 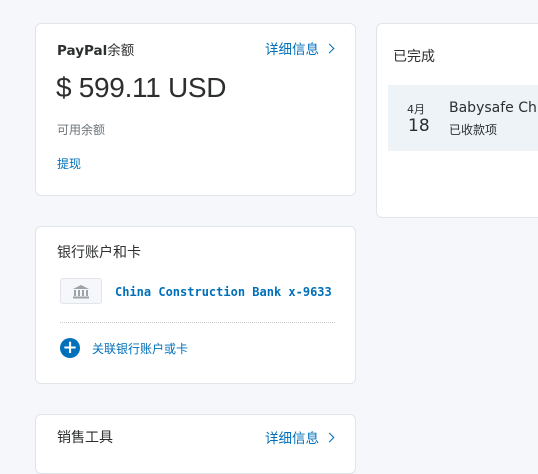 What do you see at coordinates (292, 439) in the screenshot?
I see `seller-tools-details-label: 详细信息` at bounding box center [292, 439].